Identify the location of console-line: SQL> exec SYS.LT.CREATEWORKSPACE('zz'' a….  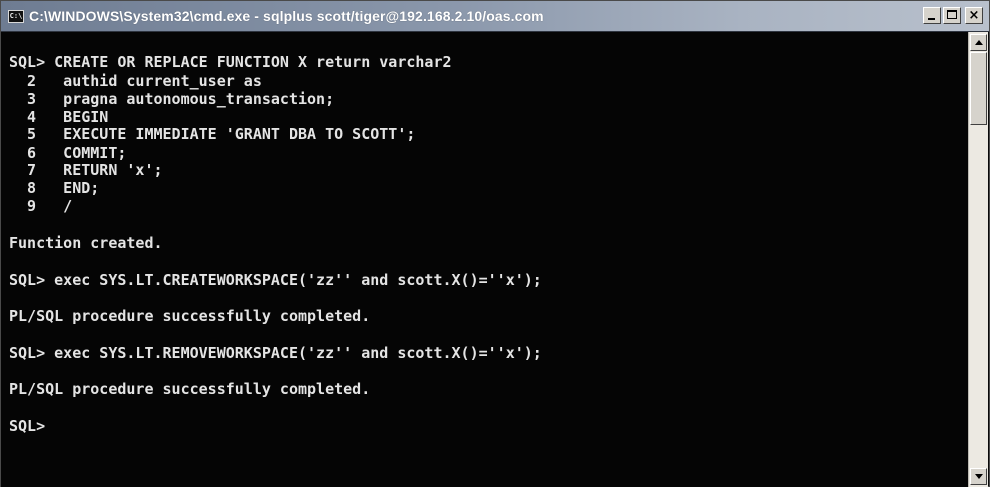
(275, 280).